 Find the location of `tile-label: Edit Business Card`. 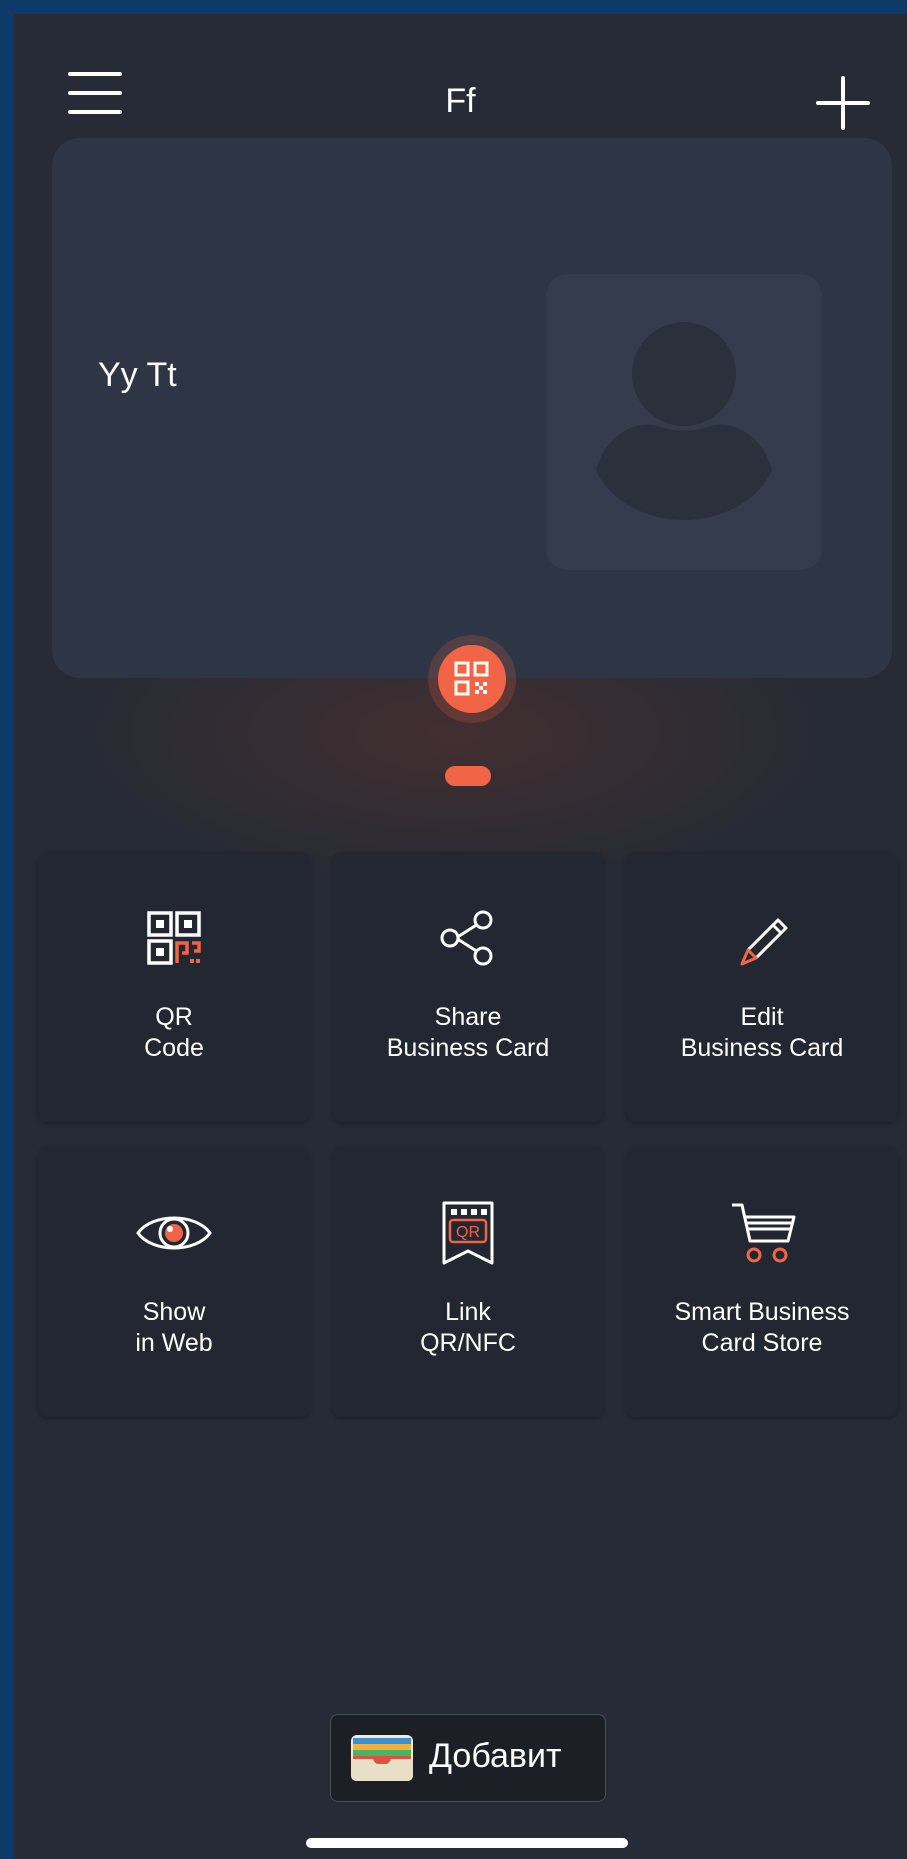

tile-label: Edit Business Card is located at coordinates (762, 1032).